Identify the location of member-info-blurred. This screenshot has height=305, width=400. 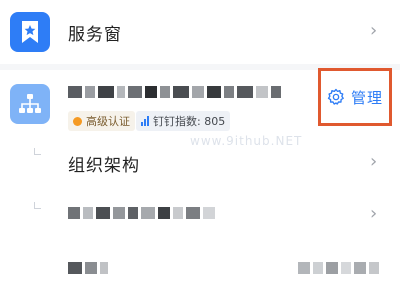
(338, 268).